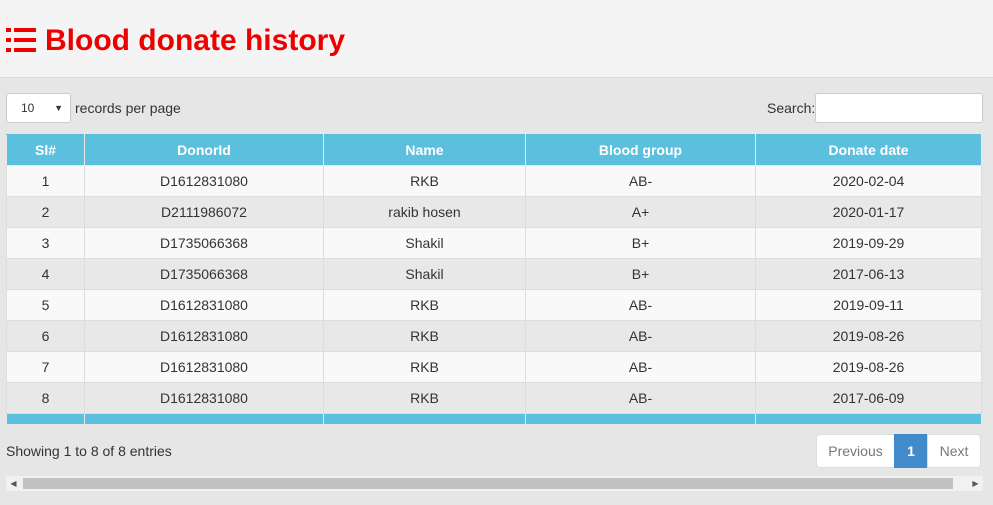 This screenshot has width=993, height=505. Describe the element at coordinates (45, 398) in the screenshot. I see `cell-sl: 8` at that location.